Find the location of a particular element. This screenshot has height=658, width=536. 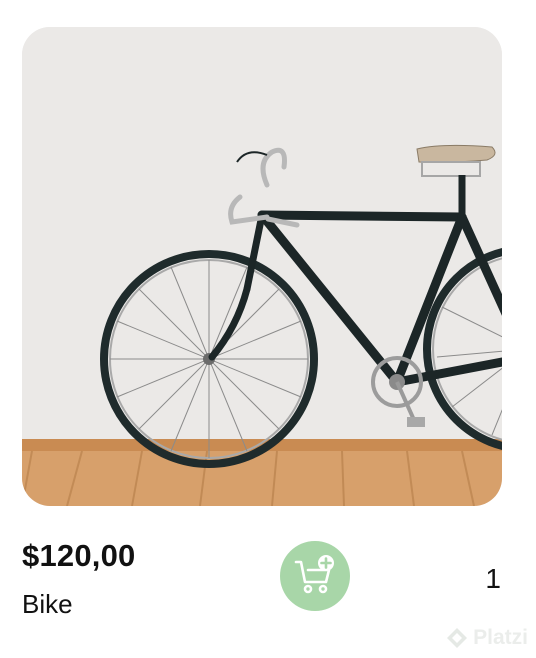

product-quantity: 1 is located at coordinates (493, 578).